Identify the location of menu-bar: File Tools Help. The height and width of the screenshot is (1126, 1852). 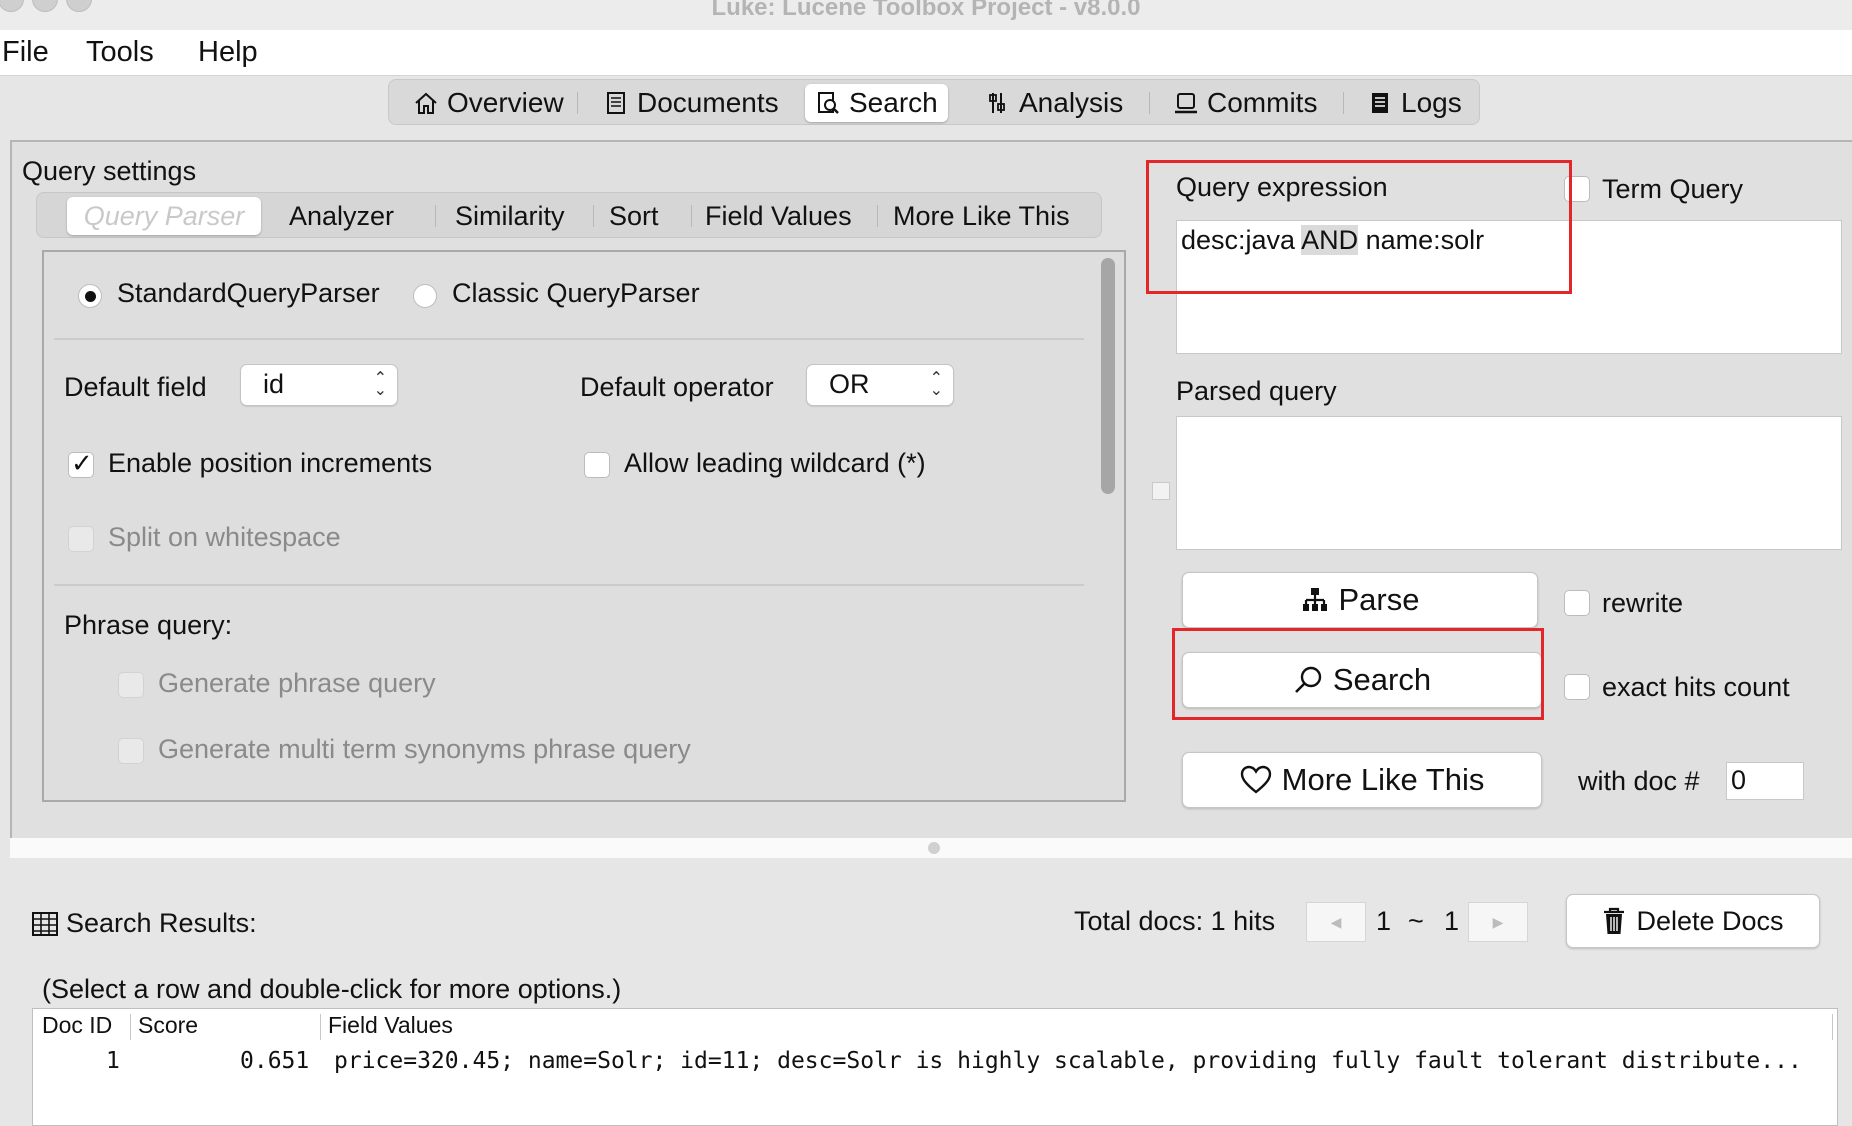
(926, 53).